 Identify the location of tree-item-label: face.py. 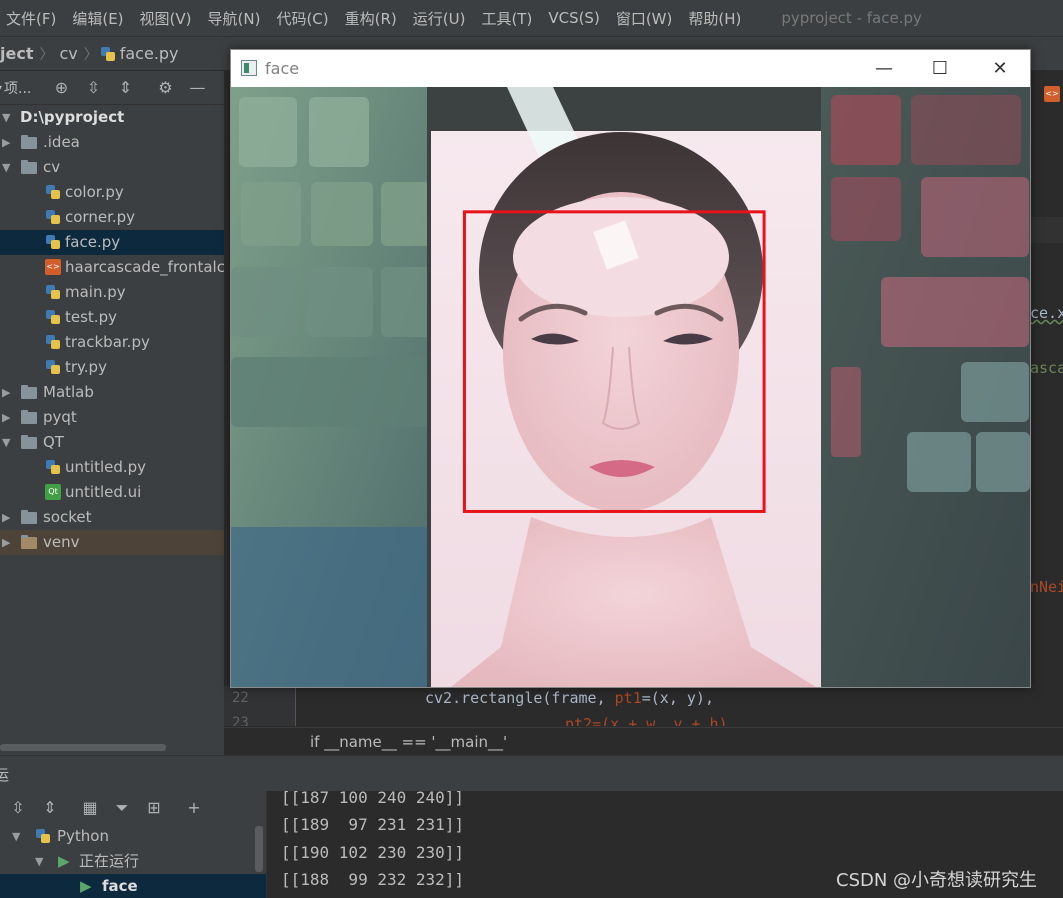
(93, 242).